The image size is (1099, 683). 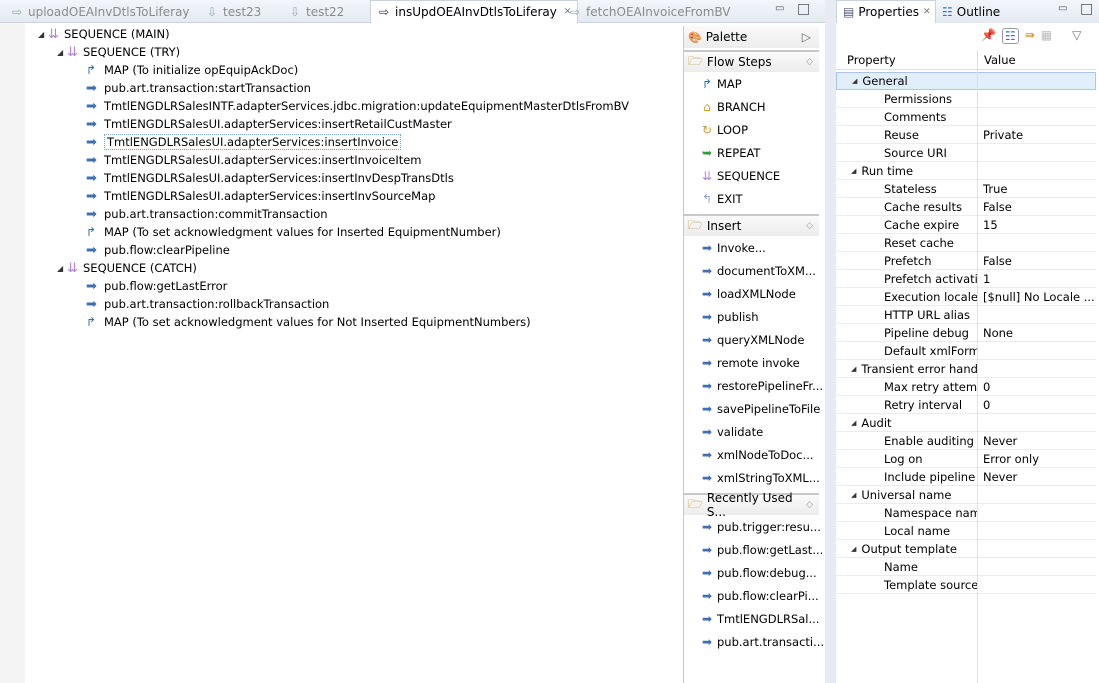 What do you see at coordinates (927, 12) in the screenshot?
I see `close-icon: ✕` at bounding box center [927, 12].